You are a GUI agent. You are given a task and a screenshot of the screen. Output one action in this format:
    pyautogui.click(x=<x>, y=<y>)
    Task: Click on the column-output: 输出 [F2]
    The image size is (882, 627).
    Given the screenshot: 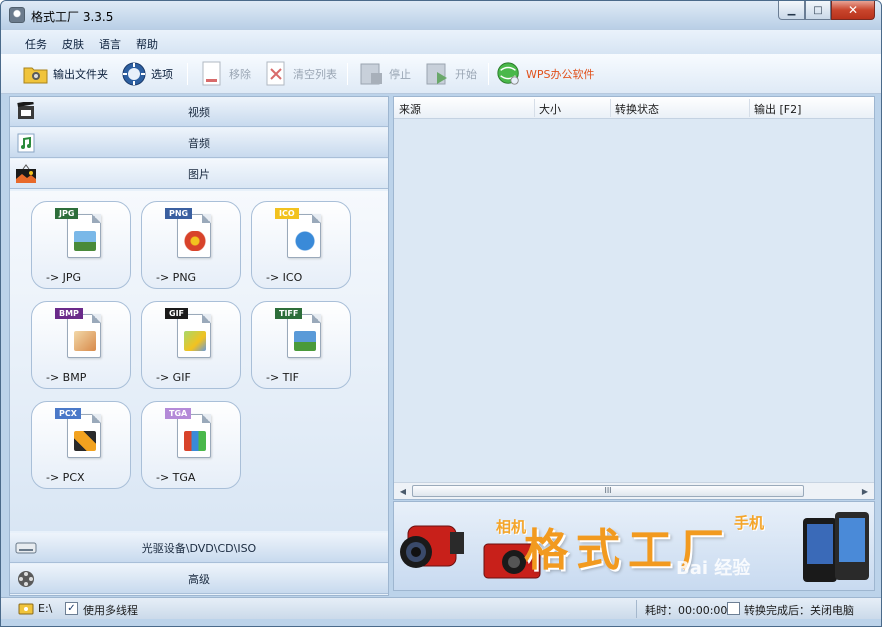 What is the action you would take?
    pyautogui.click(x=777, y=109)
    